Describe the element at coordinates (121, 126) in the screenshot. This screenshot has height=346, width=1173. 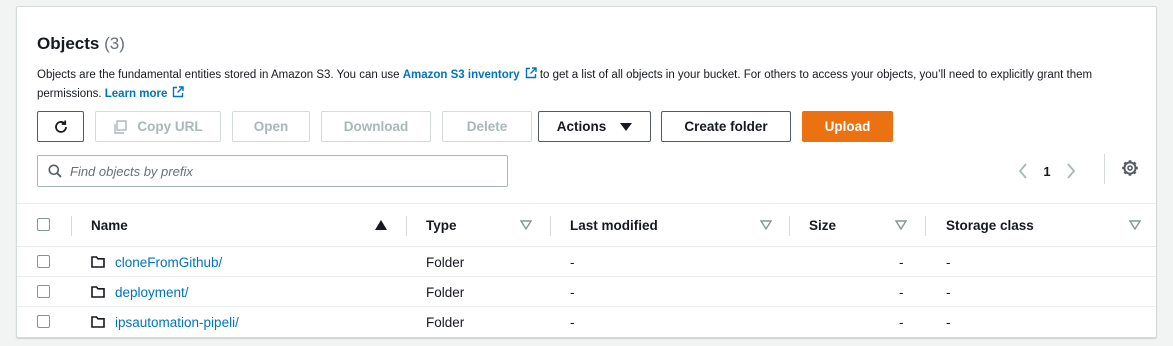
I see `copy-icon` at that location.